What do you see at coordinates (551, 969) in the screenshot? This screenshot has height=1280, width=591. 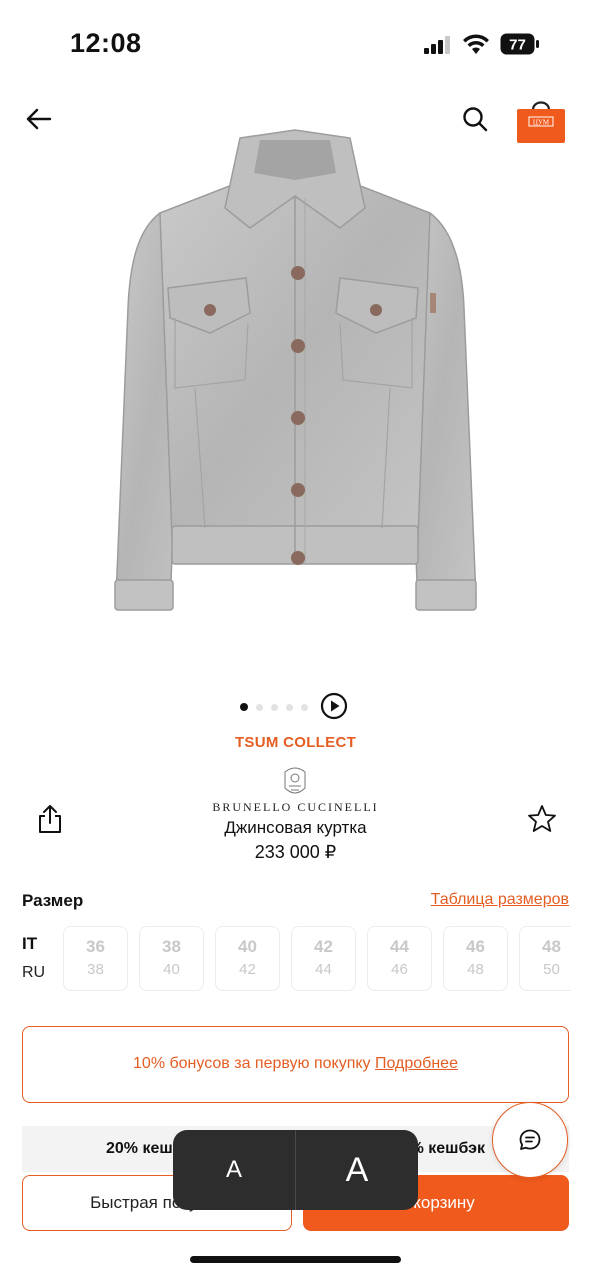 I see `size-ru-value: 50` at bounding box center [551, 969].